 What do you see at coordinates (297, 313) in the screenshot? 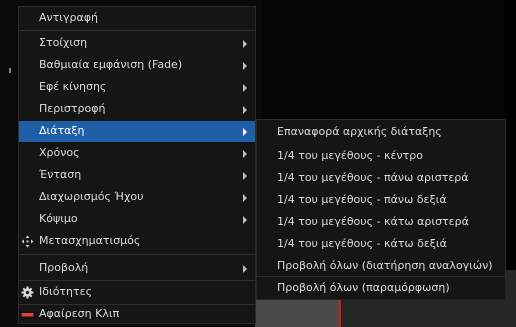
I see `timeline-clip` at bounding box center [297, 313].